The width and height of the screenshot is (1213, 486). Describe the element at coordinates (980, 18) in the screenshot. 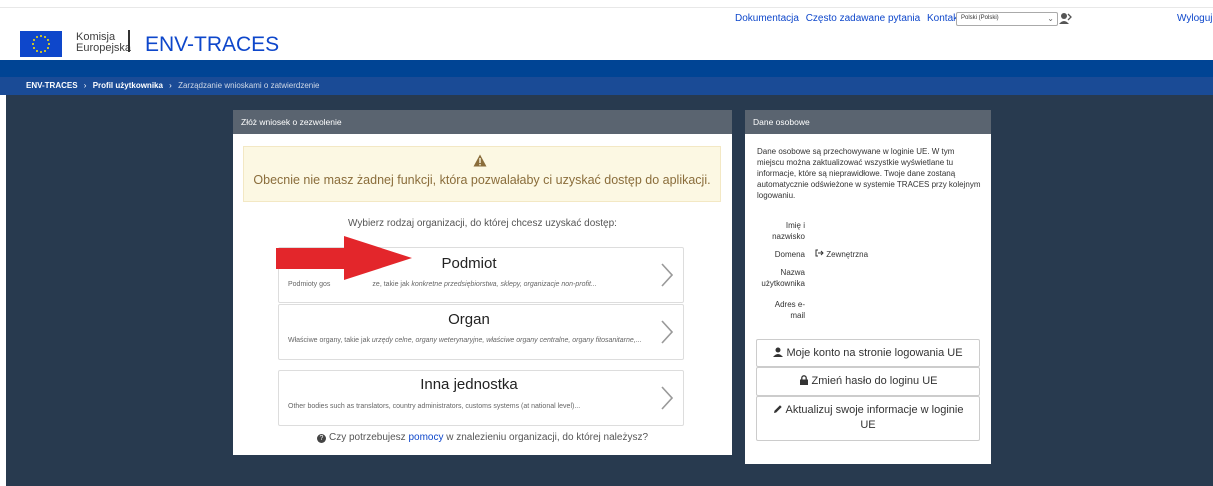

I see `language-value: Polski (Polski)` at that location.